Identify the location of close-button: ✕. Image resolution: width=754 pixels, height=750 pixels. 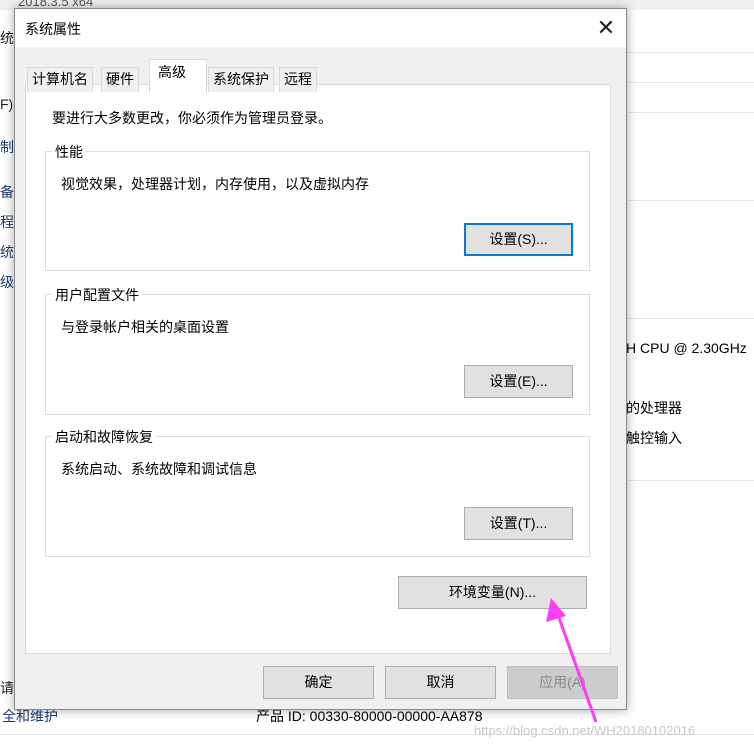
(606, 28).